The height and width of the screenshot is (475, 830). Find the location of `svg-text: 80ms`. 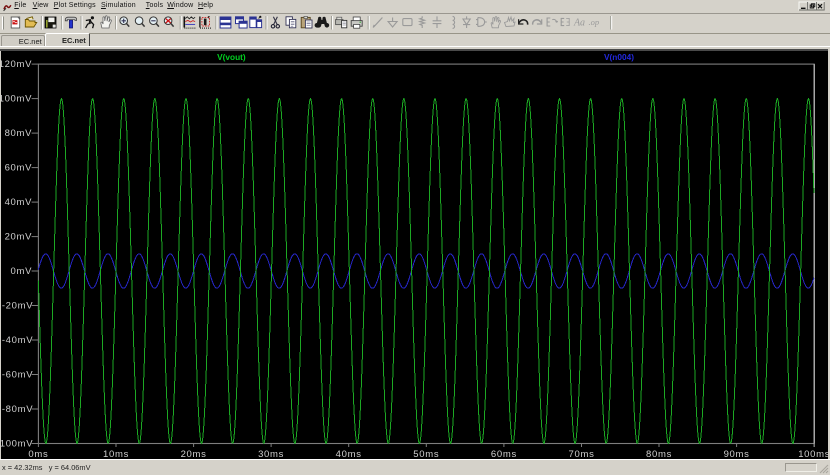

svg-text: 80ms is located at coordinates (659, 454).